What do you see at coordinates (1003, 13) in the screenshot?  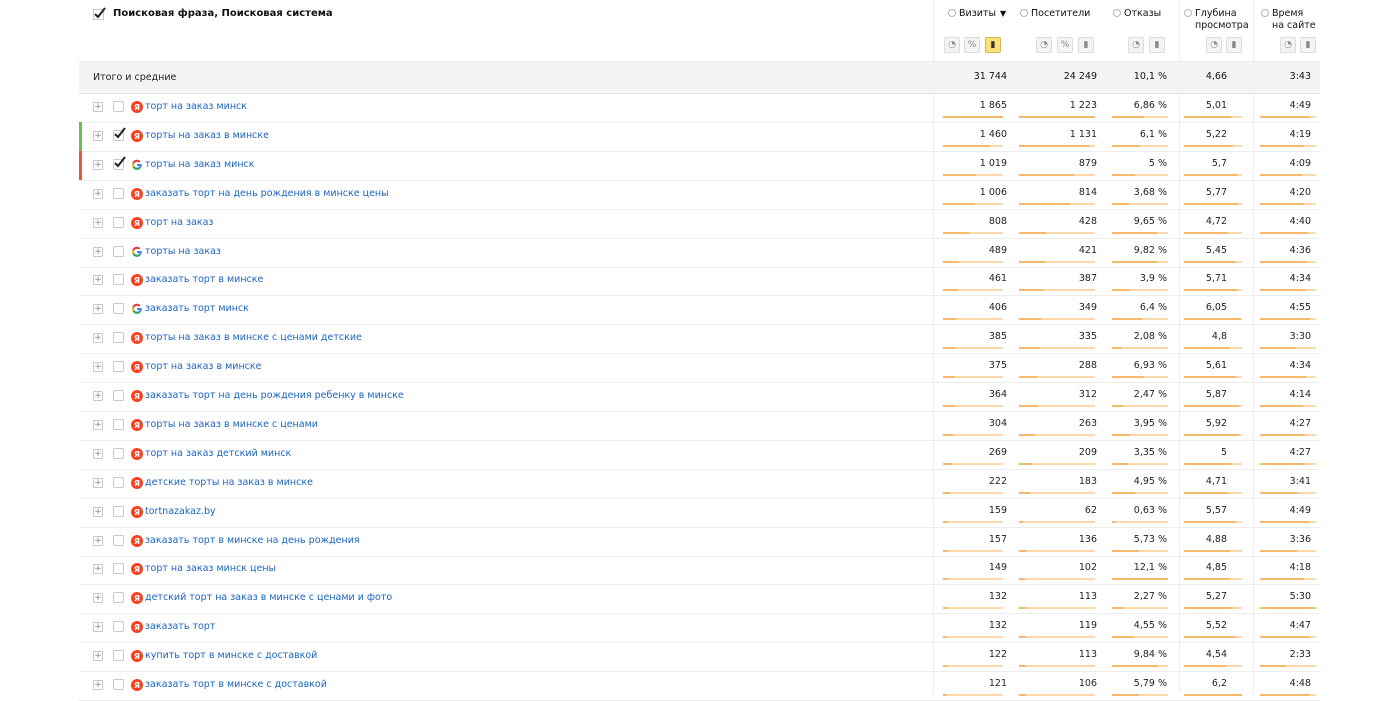 I see `sort-desc-icon: ▼` at bounding box center [1003, 13].